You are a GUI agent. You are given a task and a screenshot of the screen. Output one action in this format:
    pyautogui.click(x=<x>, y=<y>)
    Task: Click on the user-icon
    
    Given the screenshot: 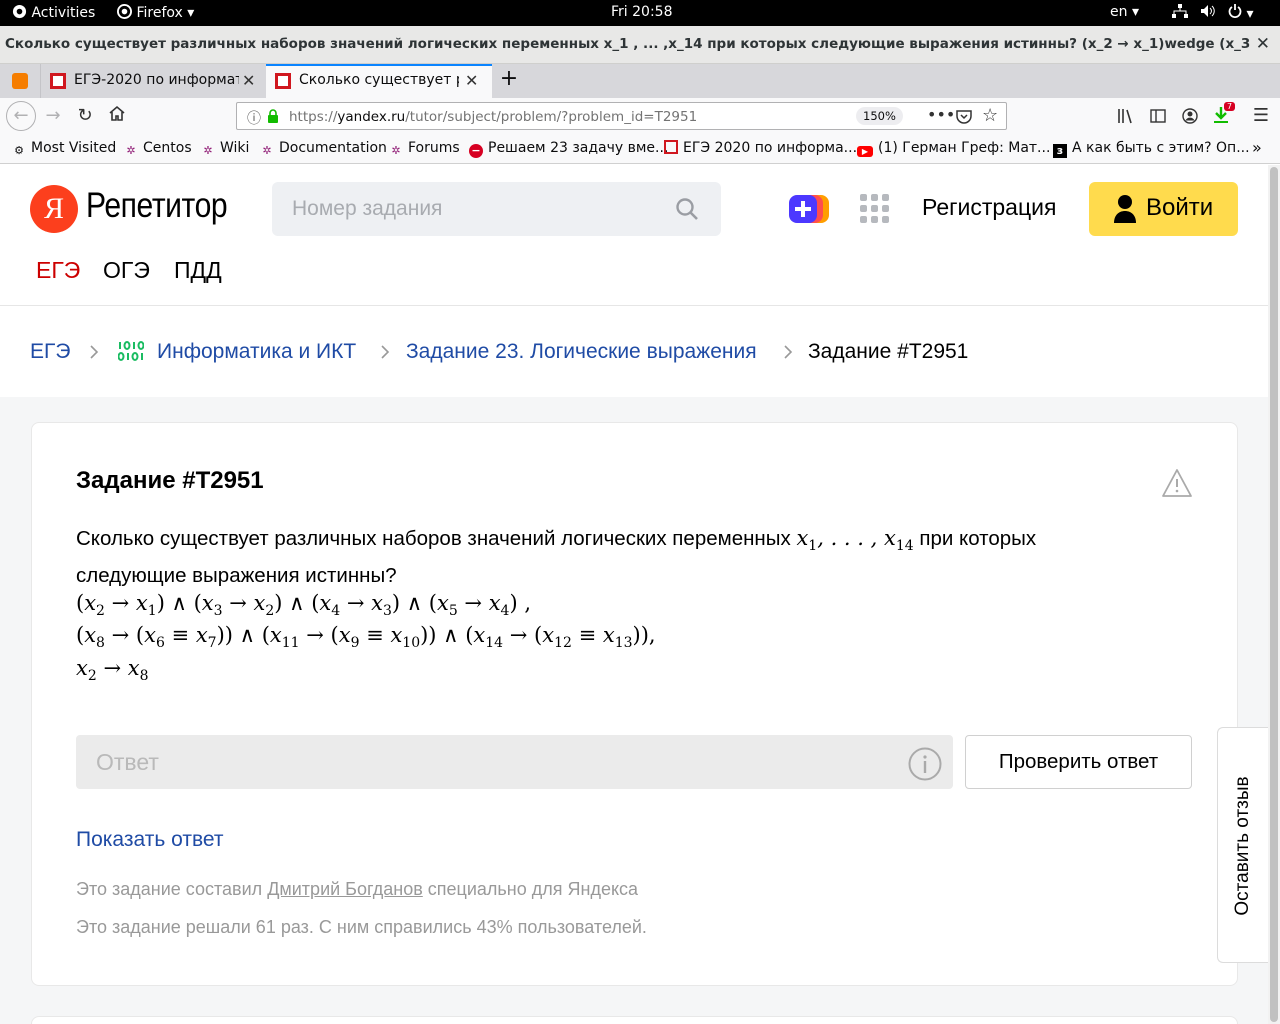 What is the action you would take?
    pyautogui.click(x=1125, y=209)
    